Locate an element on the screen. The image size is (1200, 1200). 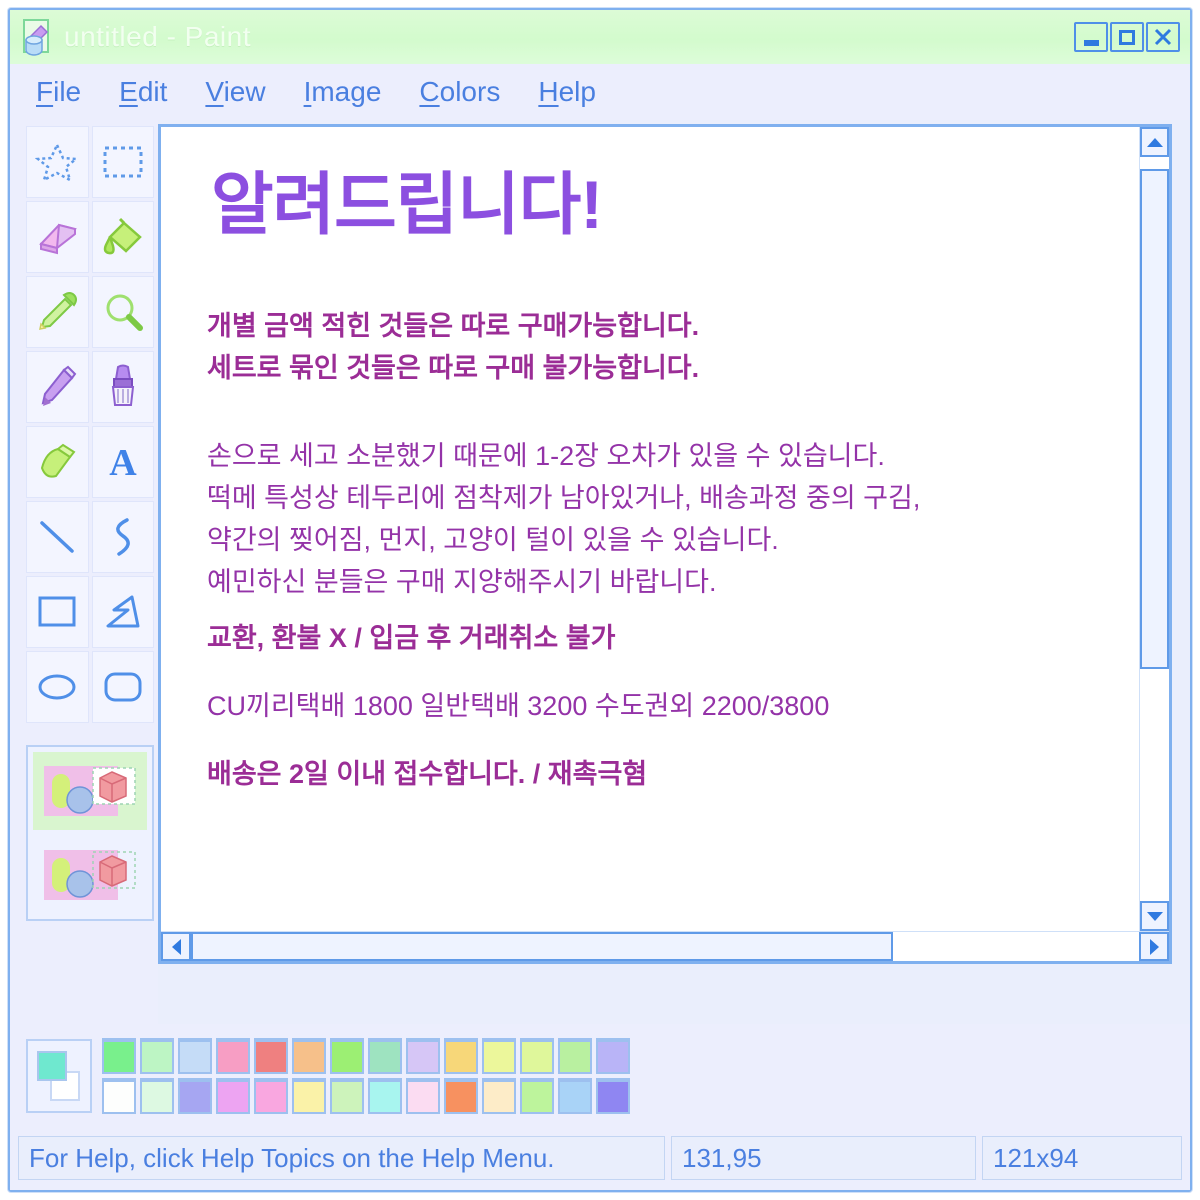
ellipse-icon is located at coordinates (57, 687).